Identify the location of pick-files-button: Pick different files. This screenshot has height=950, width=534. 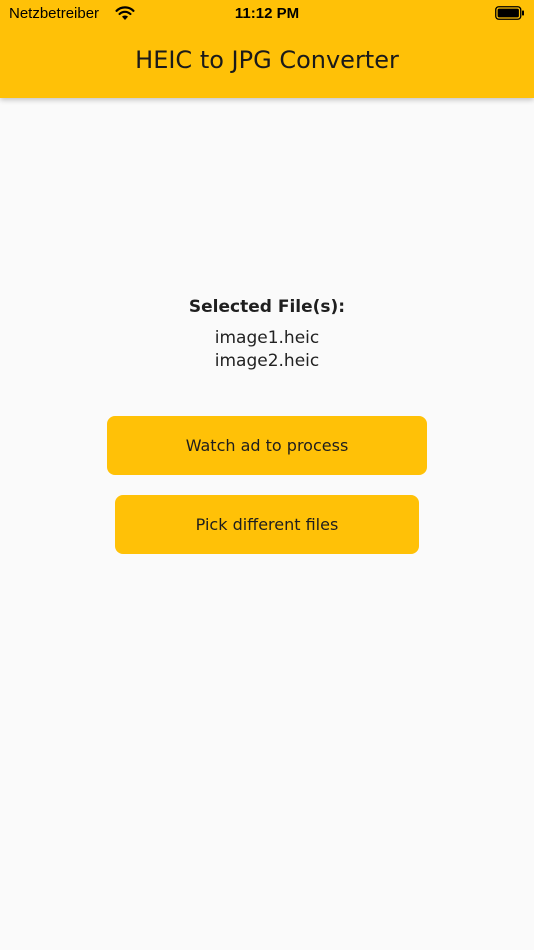
(267, 524).